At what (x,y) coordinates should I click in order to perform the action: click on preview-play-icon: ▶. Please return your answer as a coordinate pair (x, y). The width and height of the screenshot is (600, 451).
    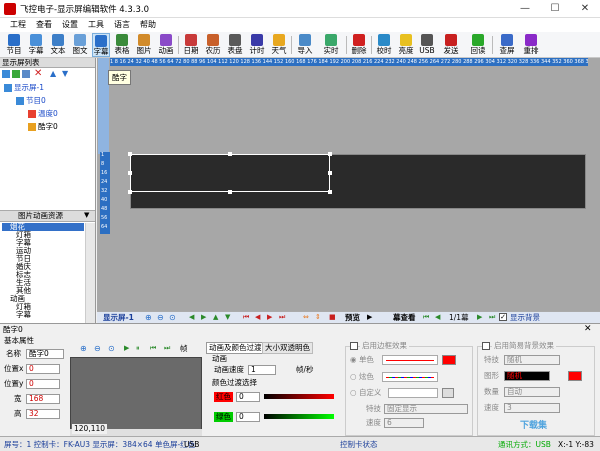
    Looking at the image, I should click on (126, 348).